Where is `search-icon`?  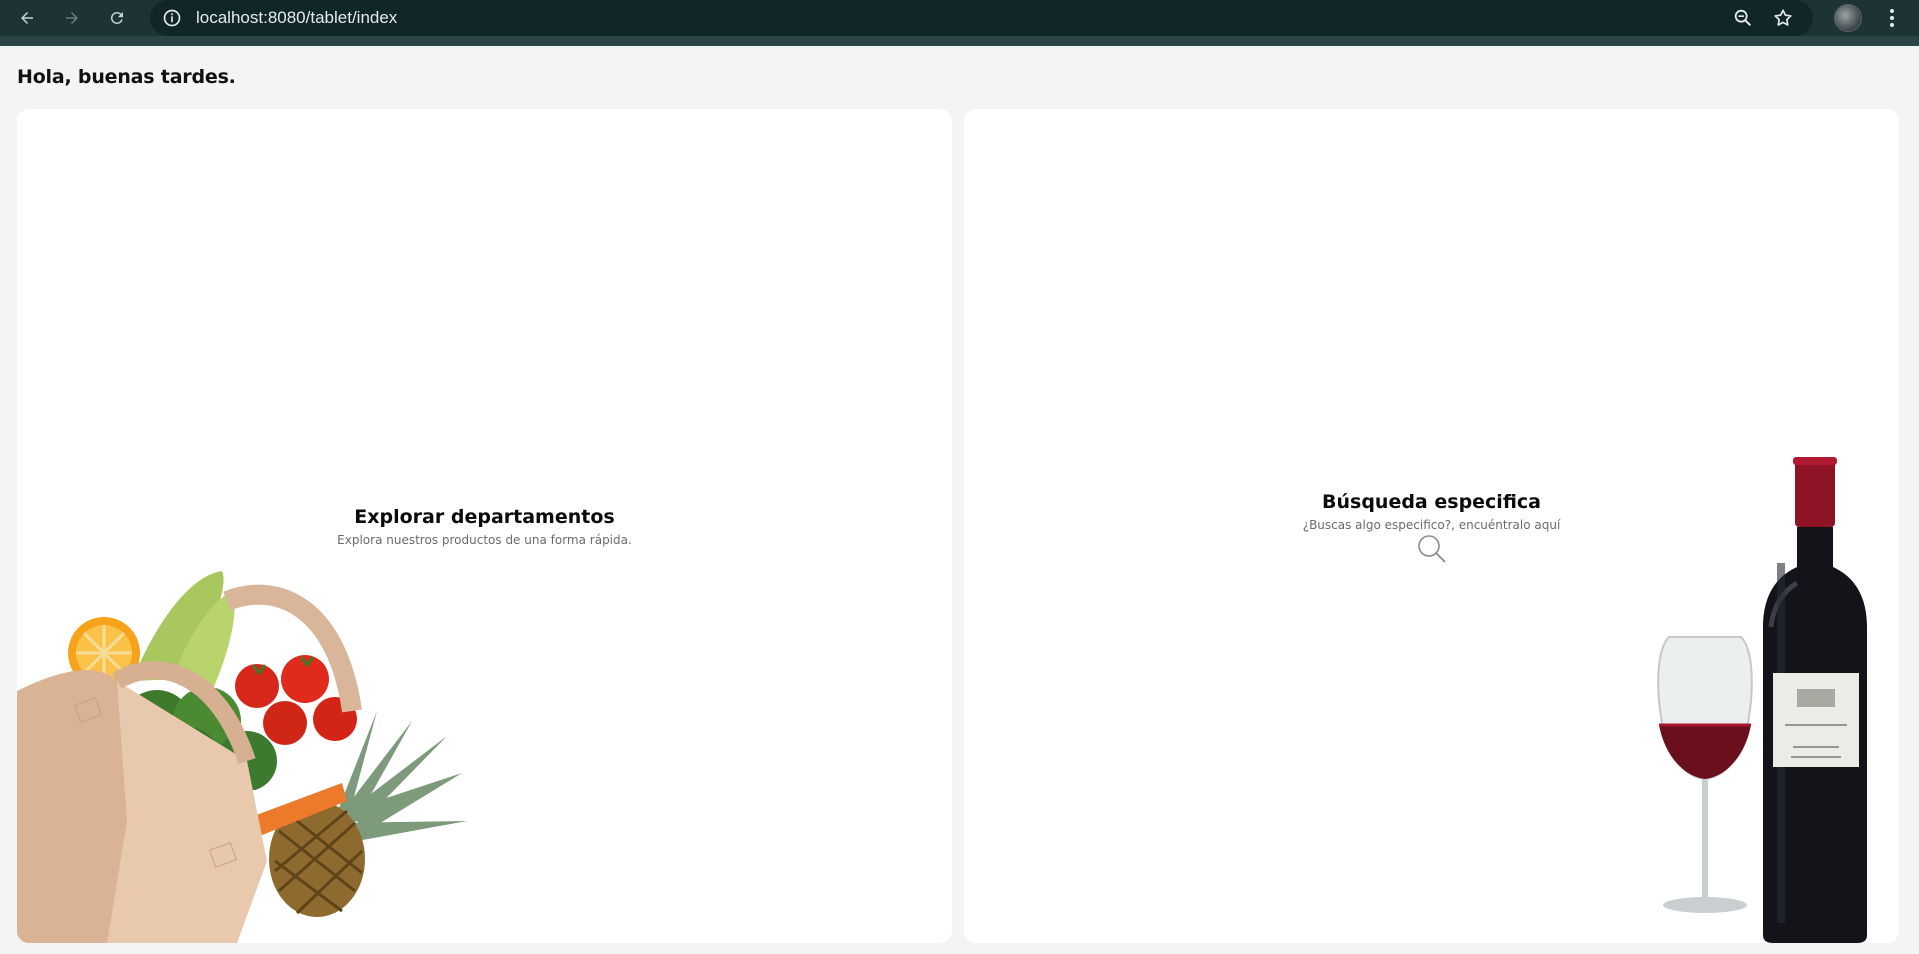 search-icon is located at coordinates (1432, 549).